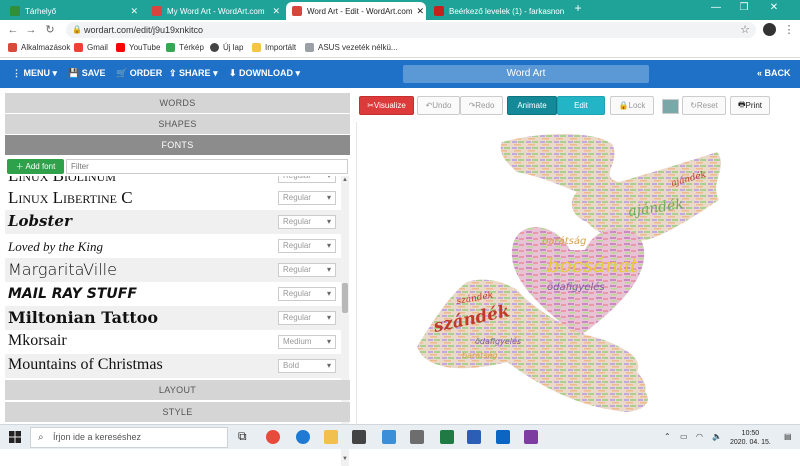 The height and width of the screenshot is (466, 800). I want to click on visualize-button: ✂ Visualize, so click(386, 105).